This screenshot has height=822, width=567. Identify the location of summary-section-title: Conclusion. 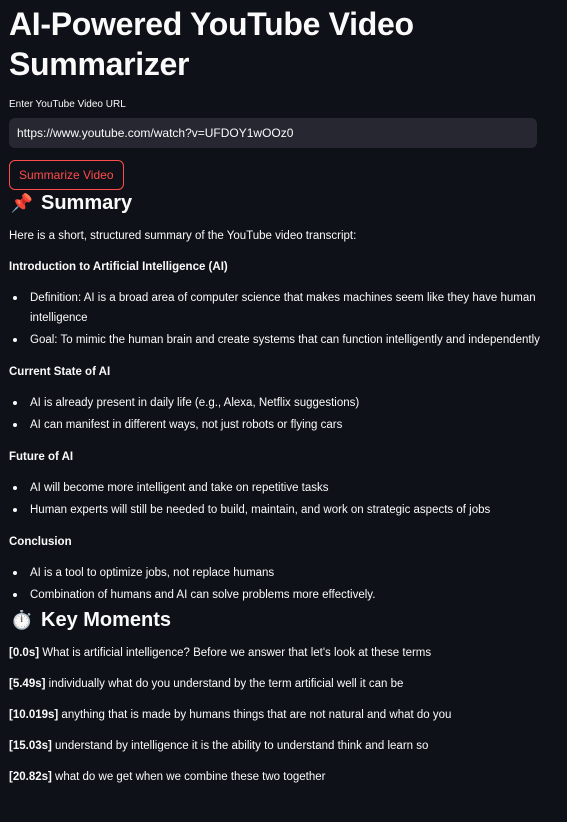
(40, 542).